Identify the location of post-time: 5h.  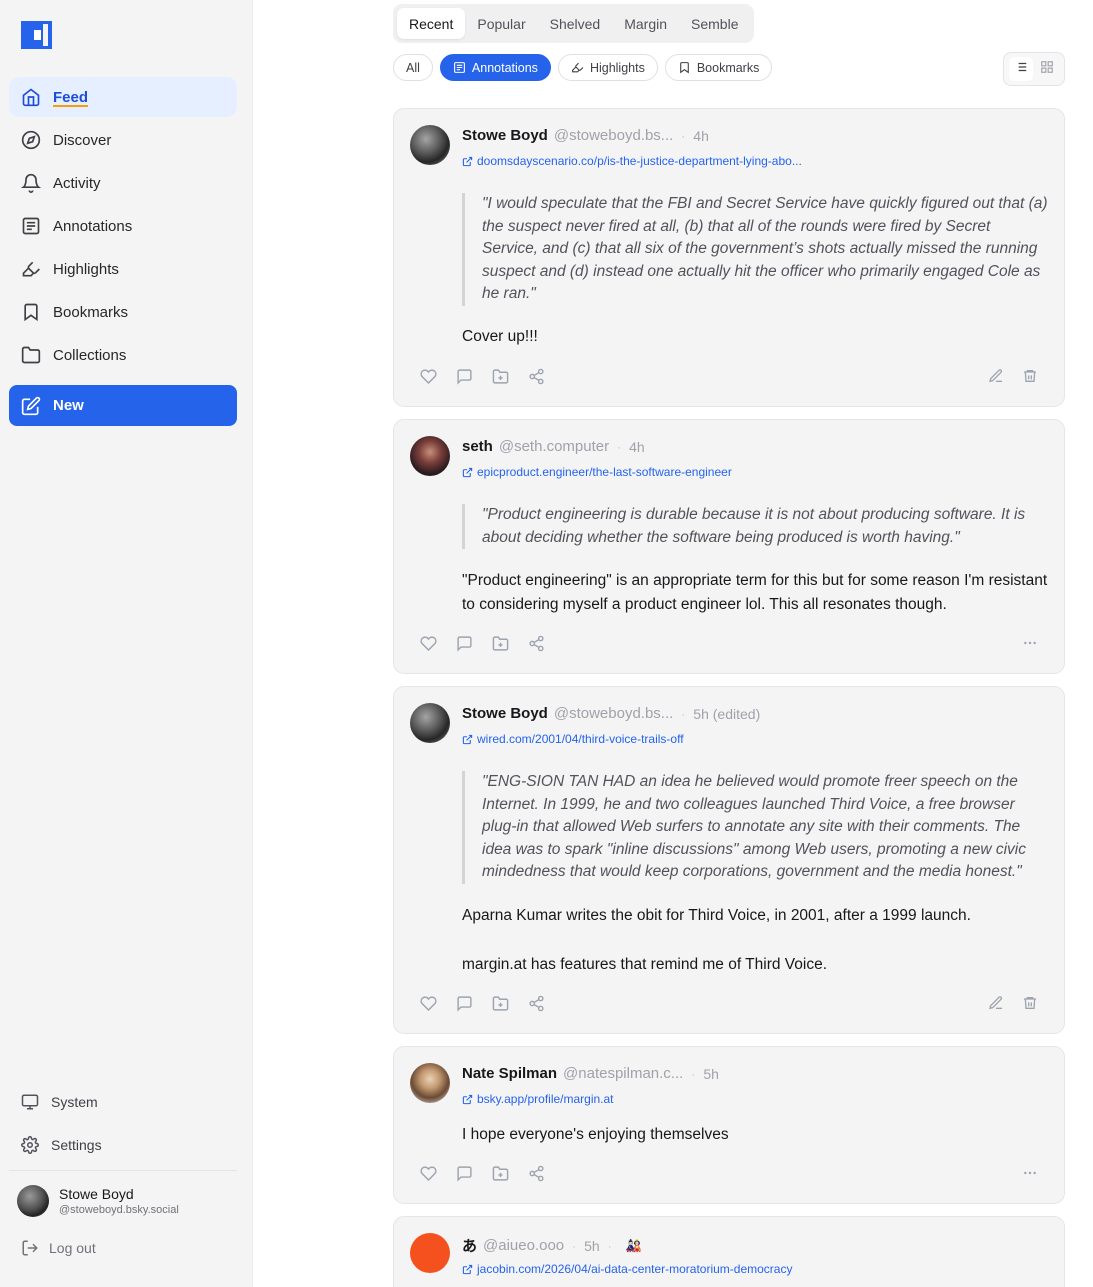
(592, 1245).